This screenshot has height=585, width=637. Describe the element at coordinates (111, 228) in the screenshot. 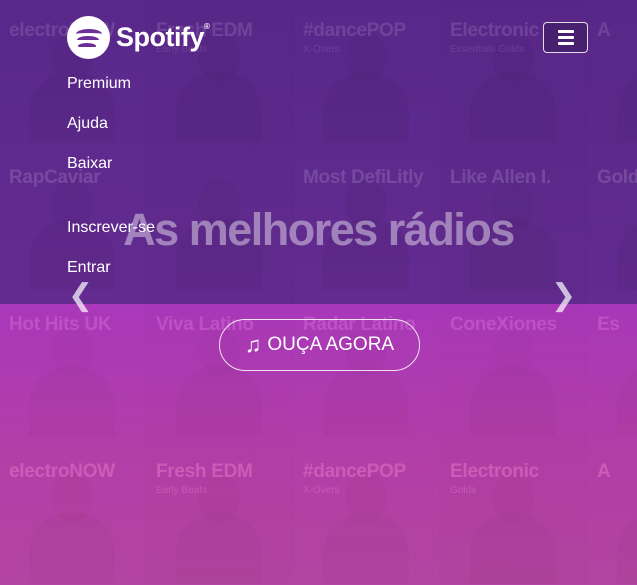

I see `nav-link-inscrever: Inscrever-se` at that location.